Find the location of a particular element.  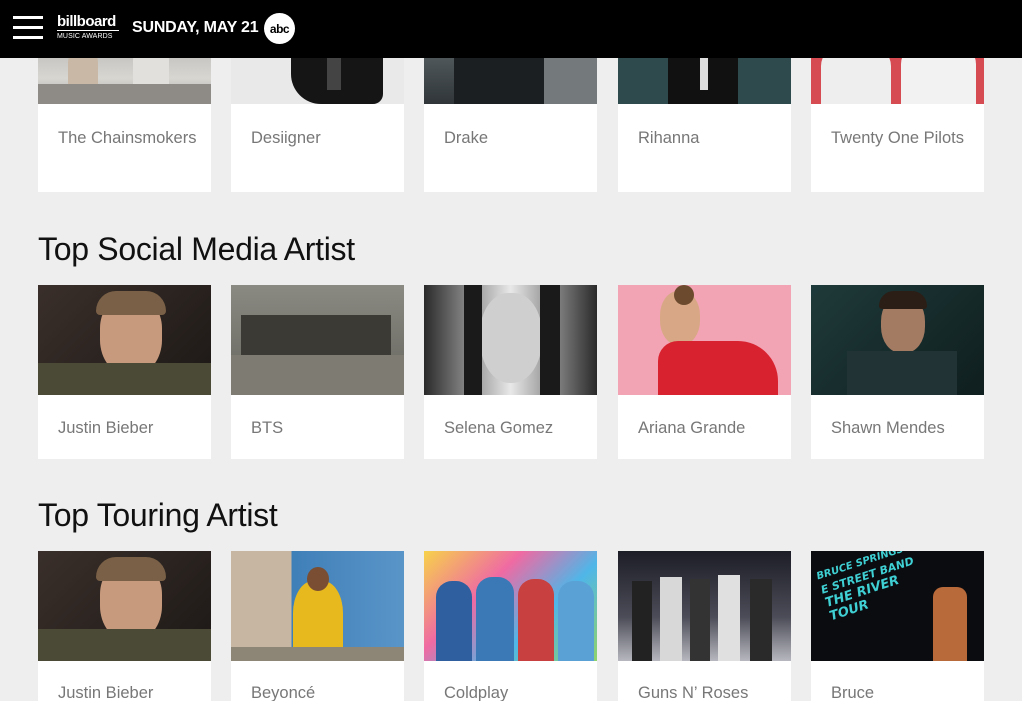

menu-icon is located at coordinates (28, 28).